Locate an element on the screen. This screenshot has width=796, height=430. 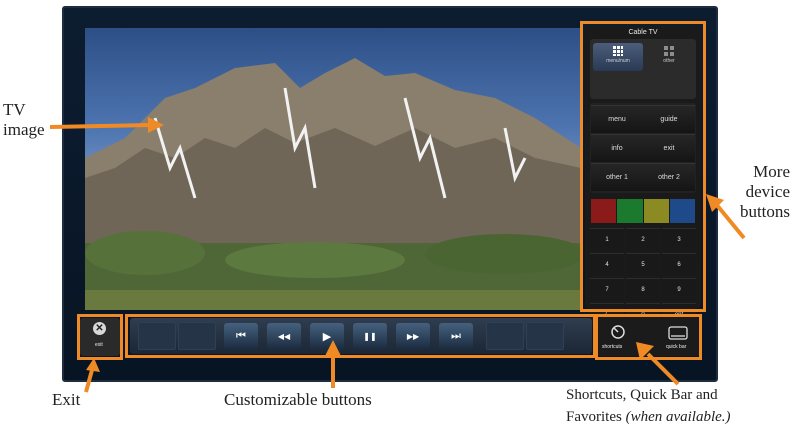
shortcuts-arrow is located at coordinates (658, 364).